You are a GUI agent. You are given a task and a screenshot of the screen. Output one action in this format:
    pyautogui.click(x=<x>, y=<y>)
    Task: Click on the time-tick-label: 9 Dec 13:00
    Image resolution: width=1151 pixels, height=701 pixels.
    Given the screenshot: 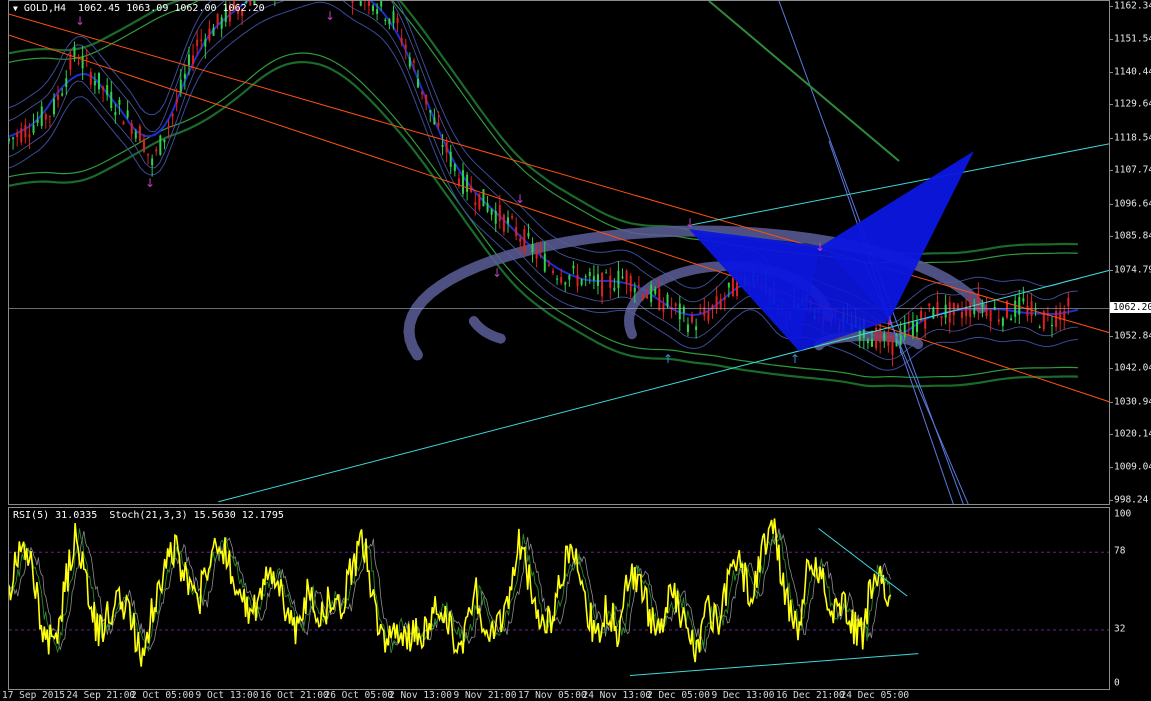 What is the action you would take?
    pyautogui.click(x=743, y=695)
    